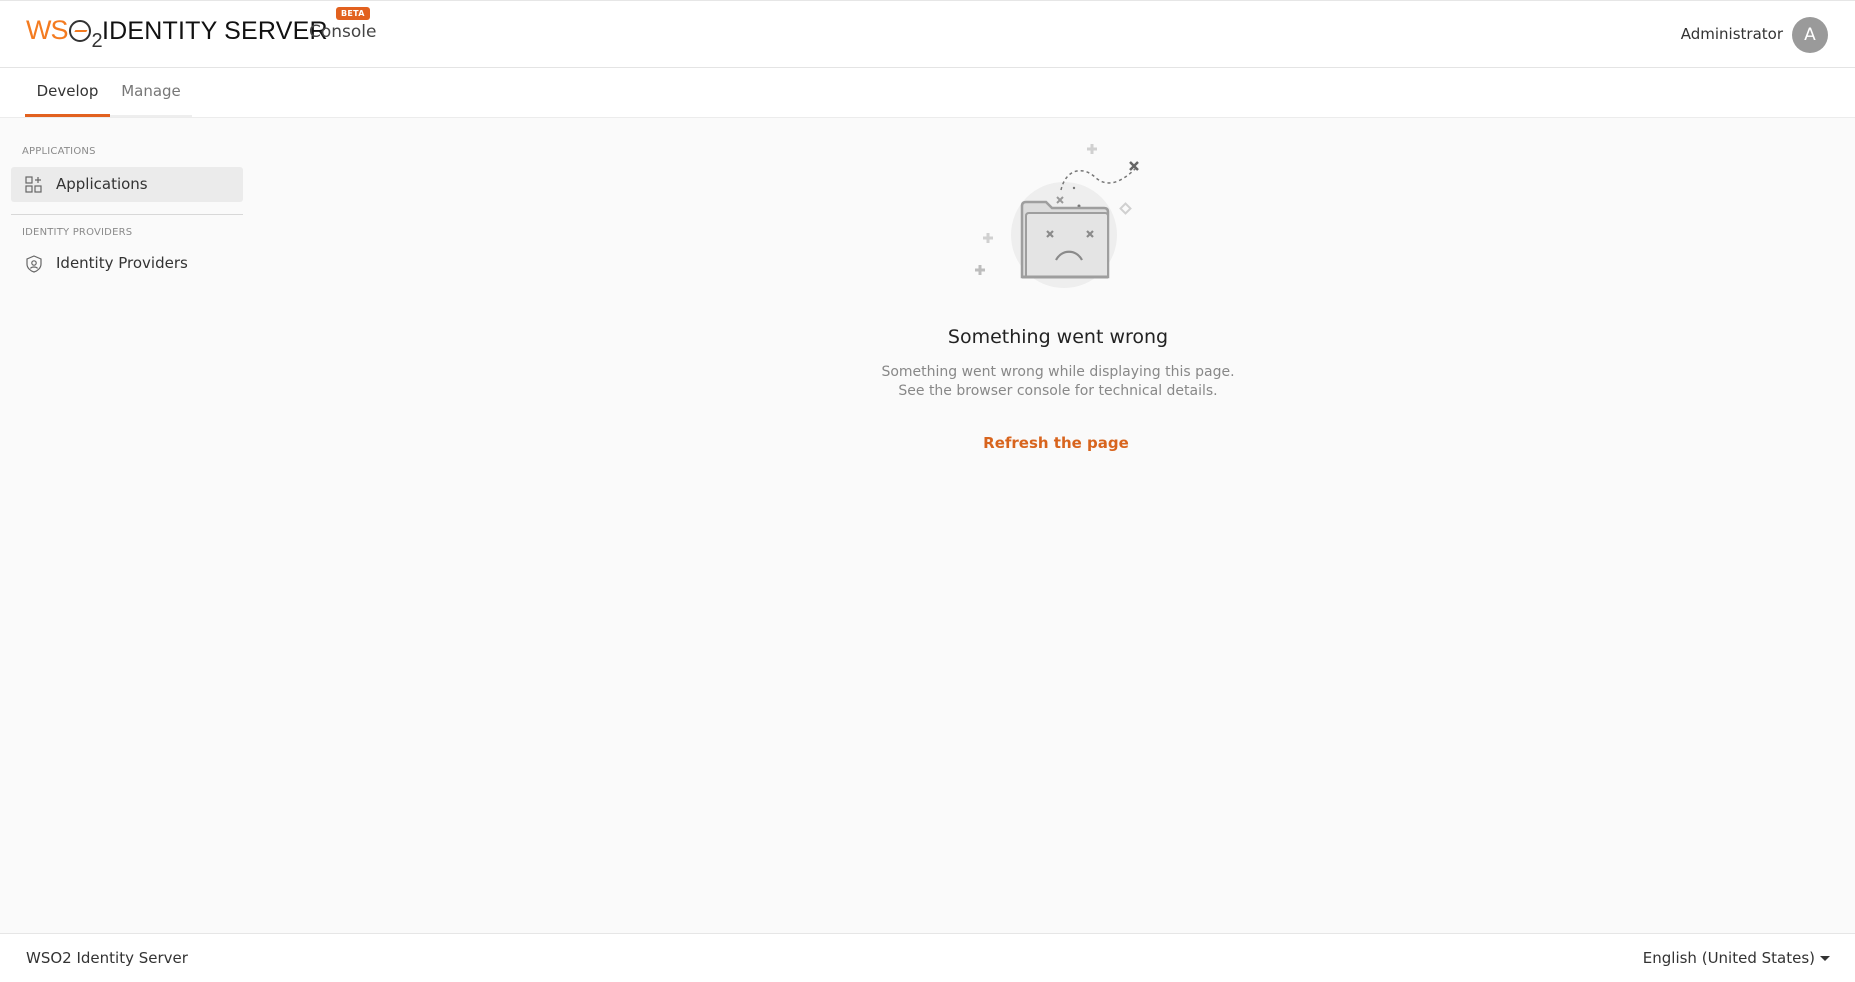 Image resolution: width=1855 pixels, height=982 pixels. Describe the element at coordinates (79, 31) in the screenshot. I see `logo-o-icon` at that location.